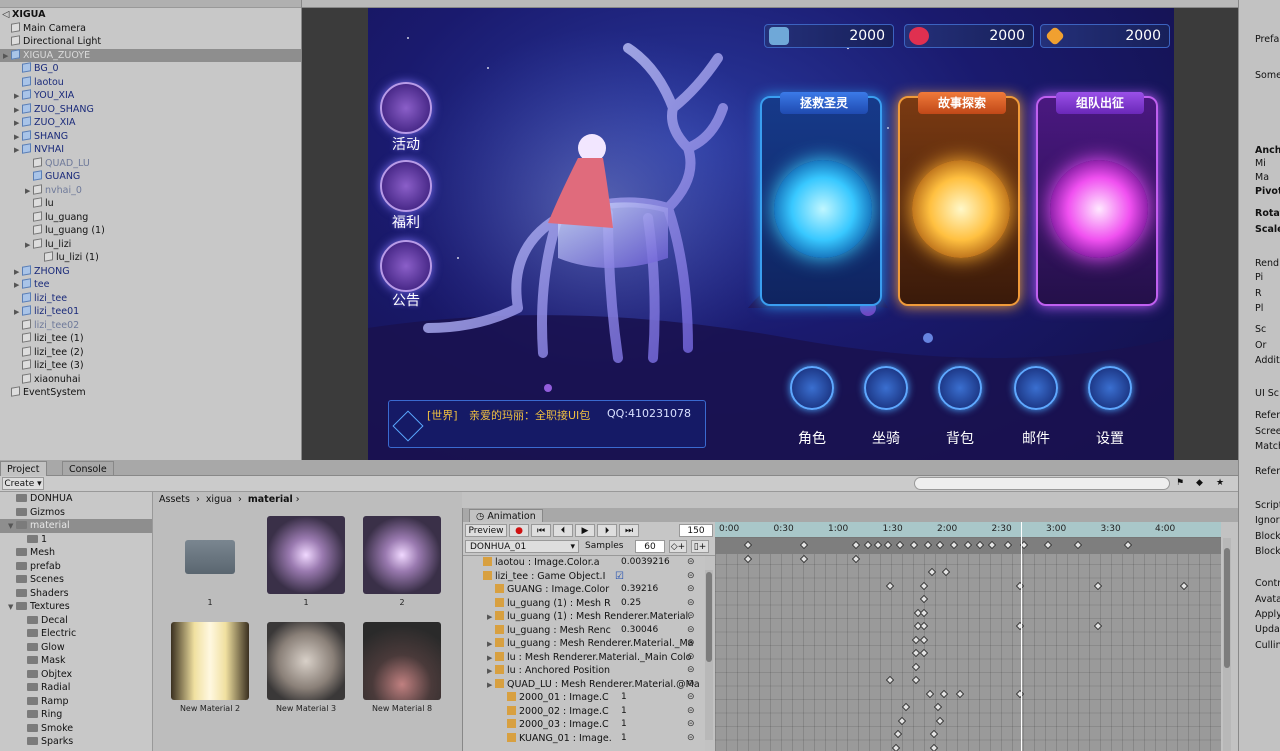  I want to click on hierarchy-row: ▶ lizi_tee01, so click(150, 312).